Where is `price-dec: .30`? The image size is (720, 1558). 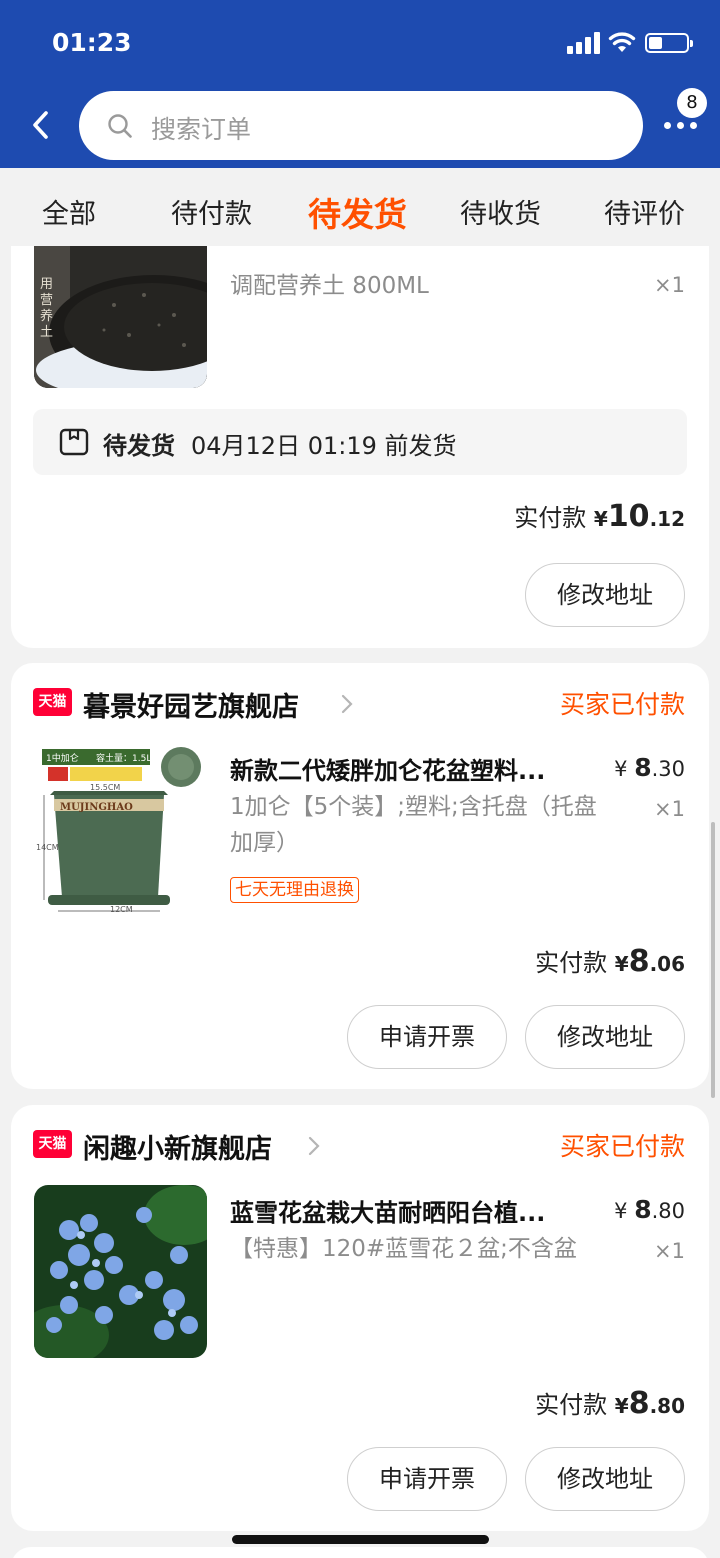 price-dec: .30 is located at coordinates (668, 769).